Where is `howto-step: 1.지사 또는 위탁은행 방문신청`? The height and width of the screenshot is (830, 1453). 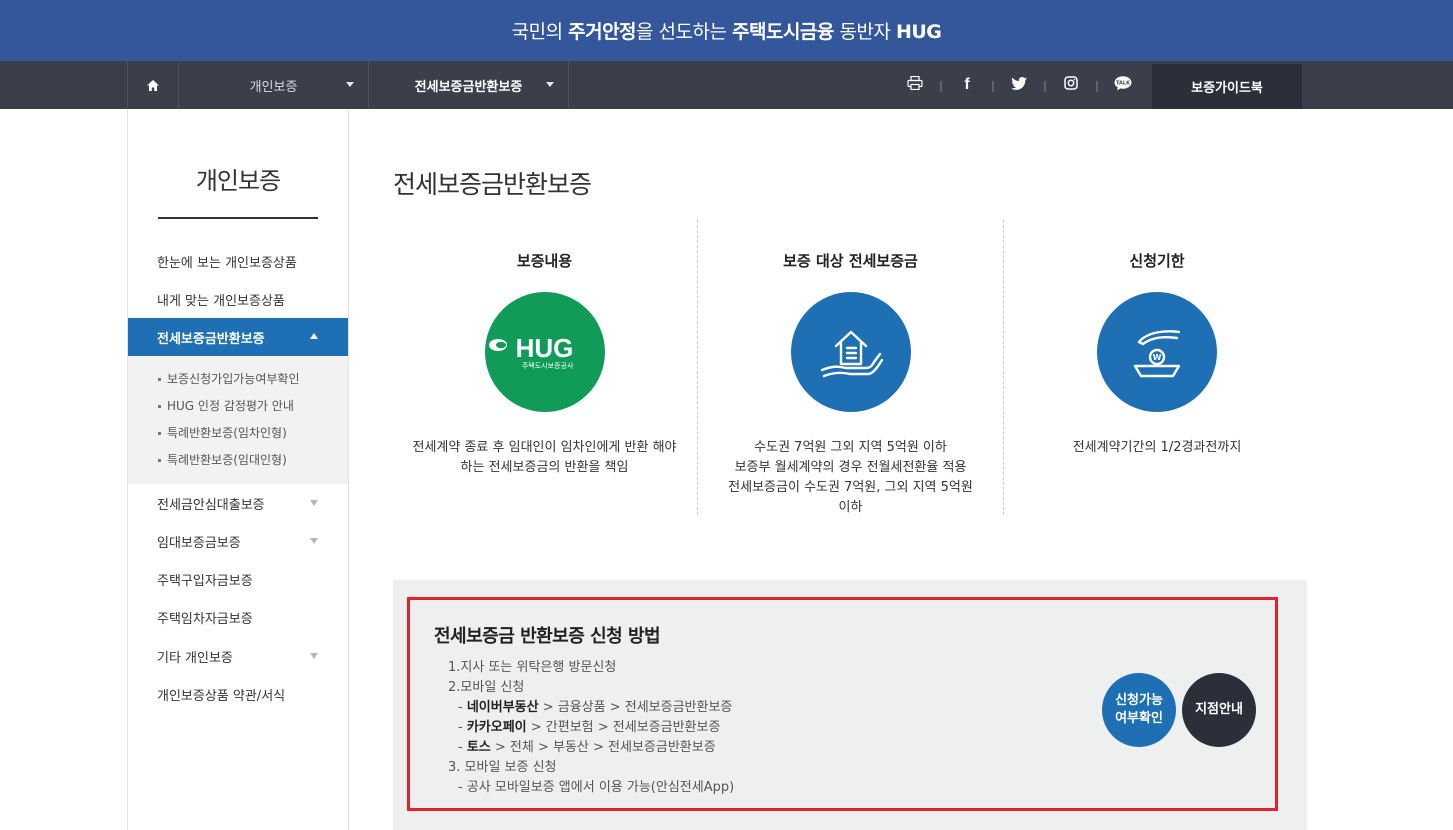
howto-step: 1.지사 또는 위탁은행 방문신청 is located at coordinates (532, 667).